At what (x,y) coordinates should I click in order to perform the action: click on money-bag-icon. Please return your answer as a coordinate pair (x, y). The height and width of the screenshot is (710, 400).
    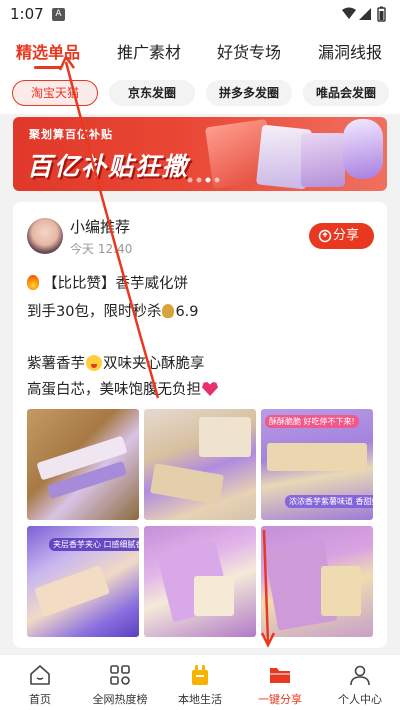
    Looking at the image, I should click on (168, 311).